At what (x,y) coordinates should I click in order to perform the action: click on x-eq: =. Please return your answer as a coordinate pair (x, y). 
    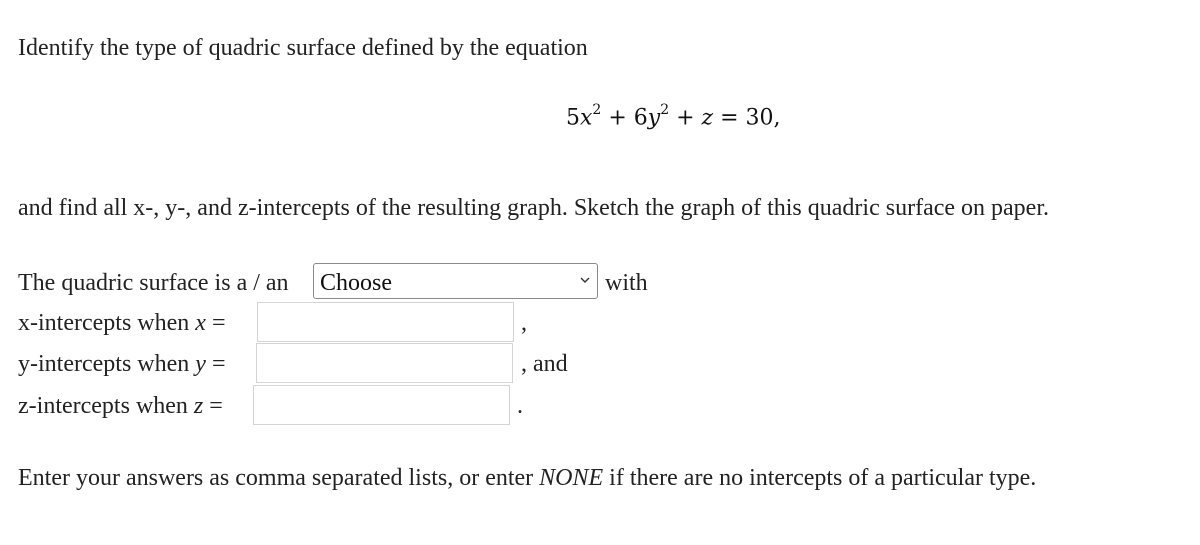
    Looking at the image, I should click on (218, 323).